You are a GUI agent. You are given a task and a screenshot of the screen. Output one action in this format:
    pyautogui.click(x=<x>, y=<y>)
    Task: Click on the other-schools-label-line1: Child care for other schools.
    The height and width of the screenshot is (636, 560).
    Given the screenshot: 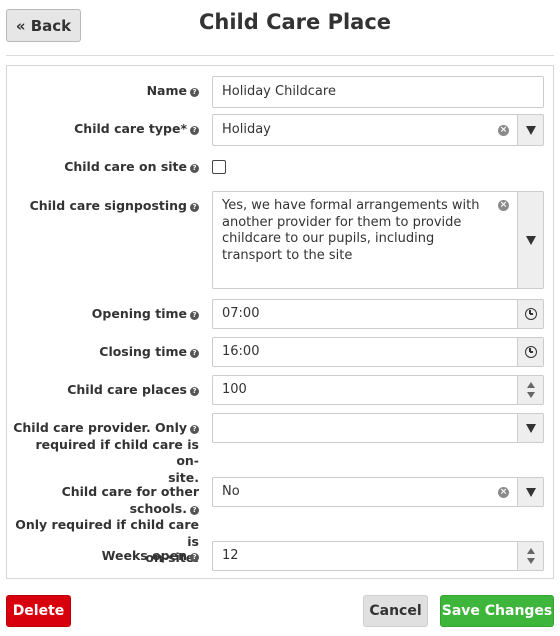 What is the action you would take?
    pyautogui.click(x=130, y=500)
    